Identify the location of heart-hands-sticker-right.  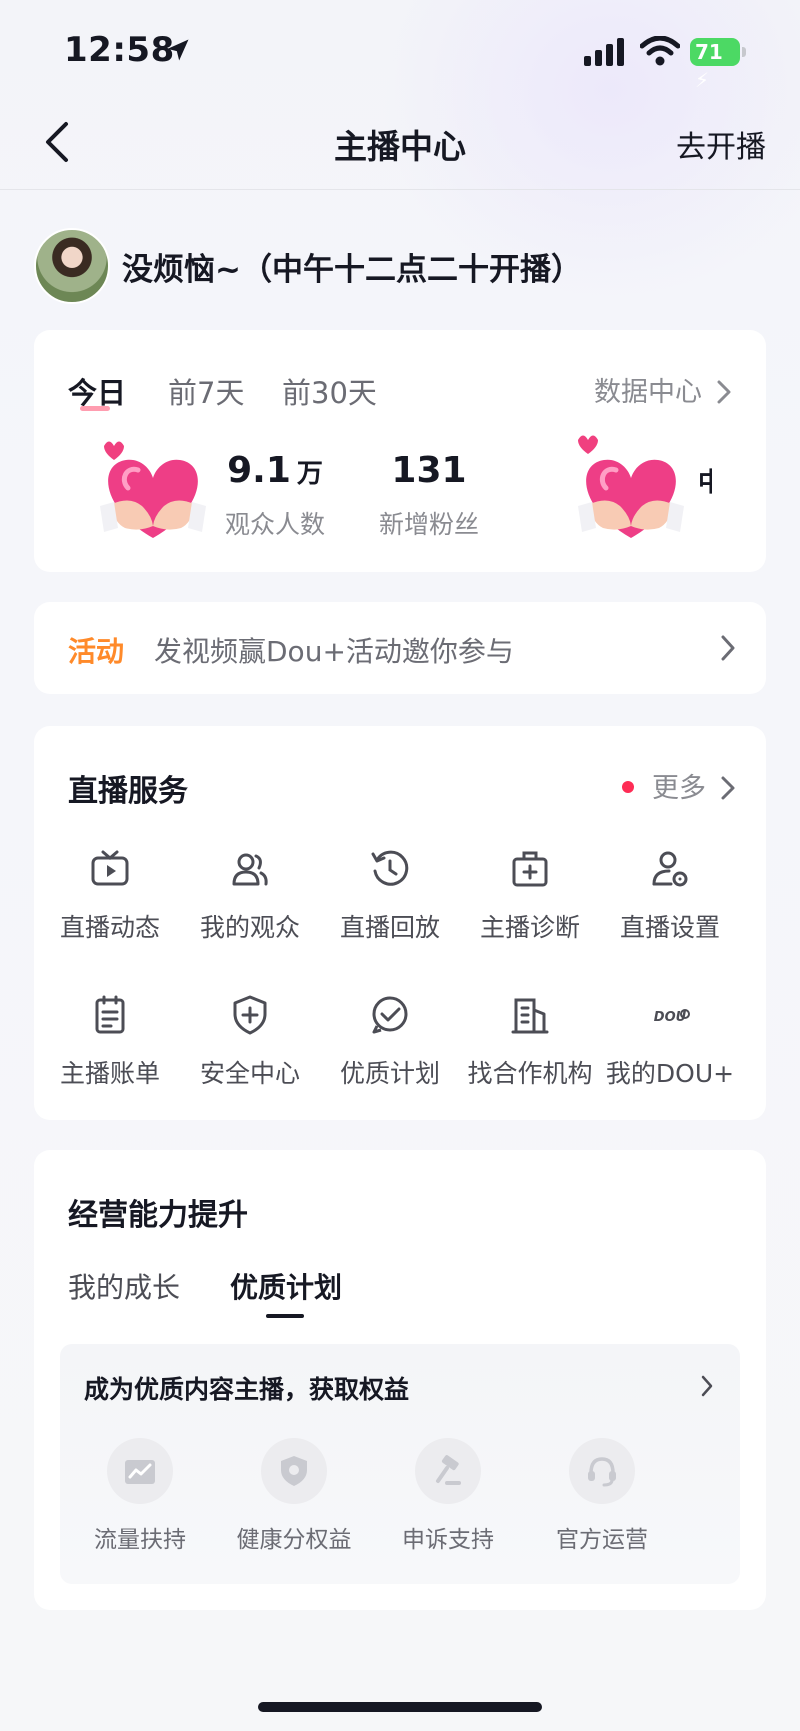
(631, 491).